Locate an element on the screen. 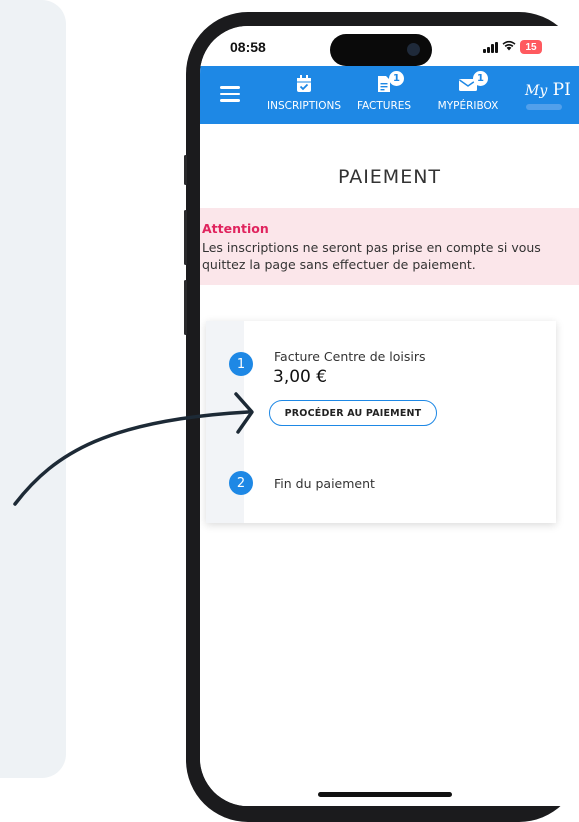 This screenshot has height=822, width=579. factures-badge: 1 is located at coordinates (396, 78).